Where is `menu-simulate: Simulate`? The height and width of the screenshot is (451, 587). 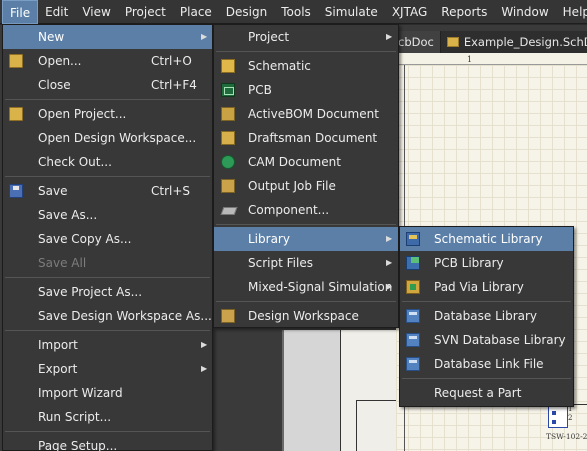 menu-simulate: Simulate is located at coordinates (351, 12).